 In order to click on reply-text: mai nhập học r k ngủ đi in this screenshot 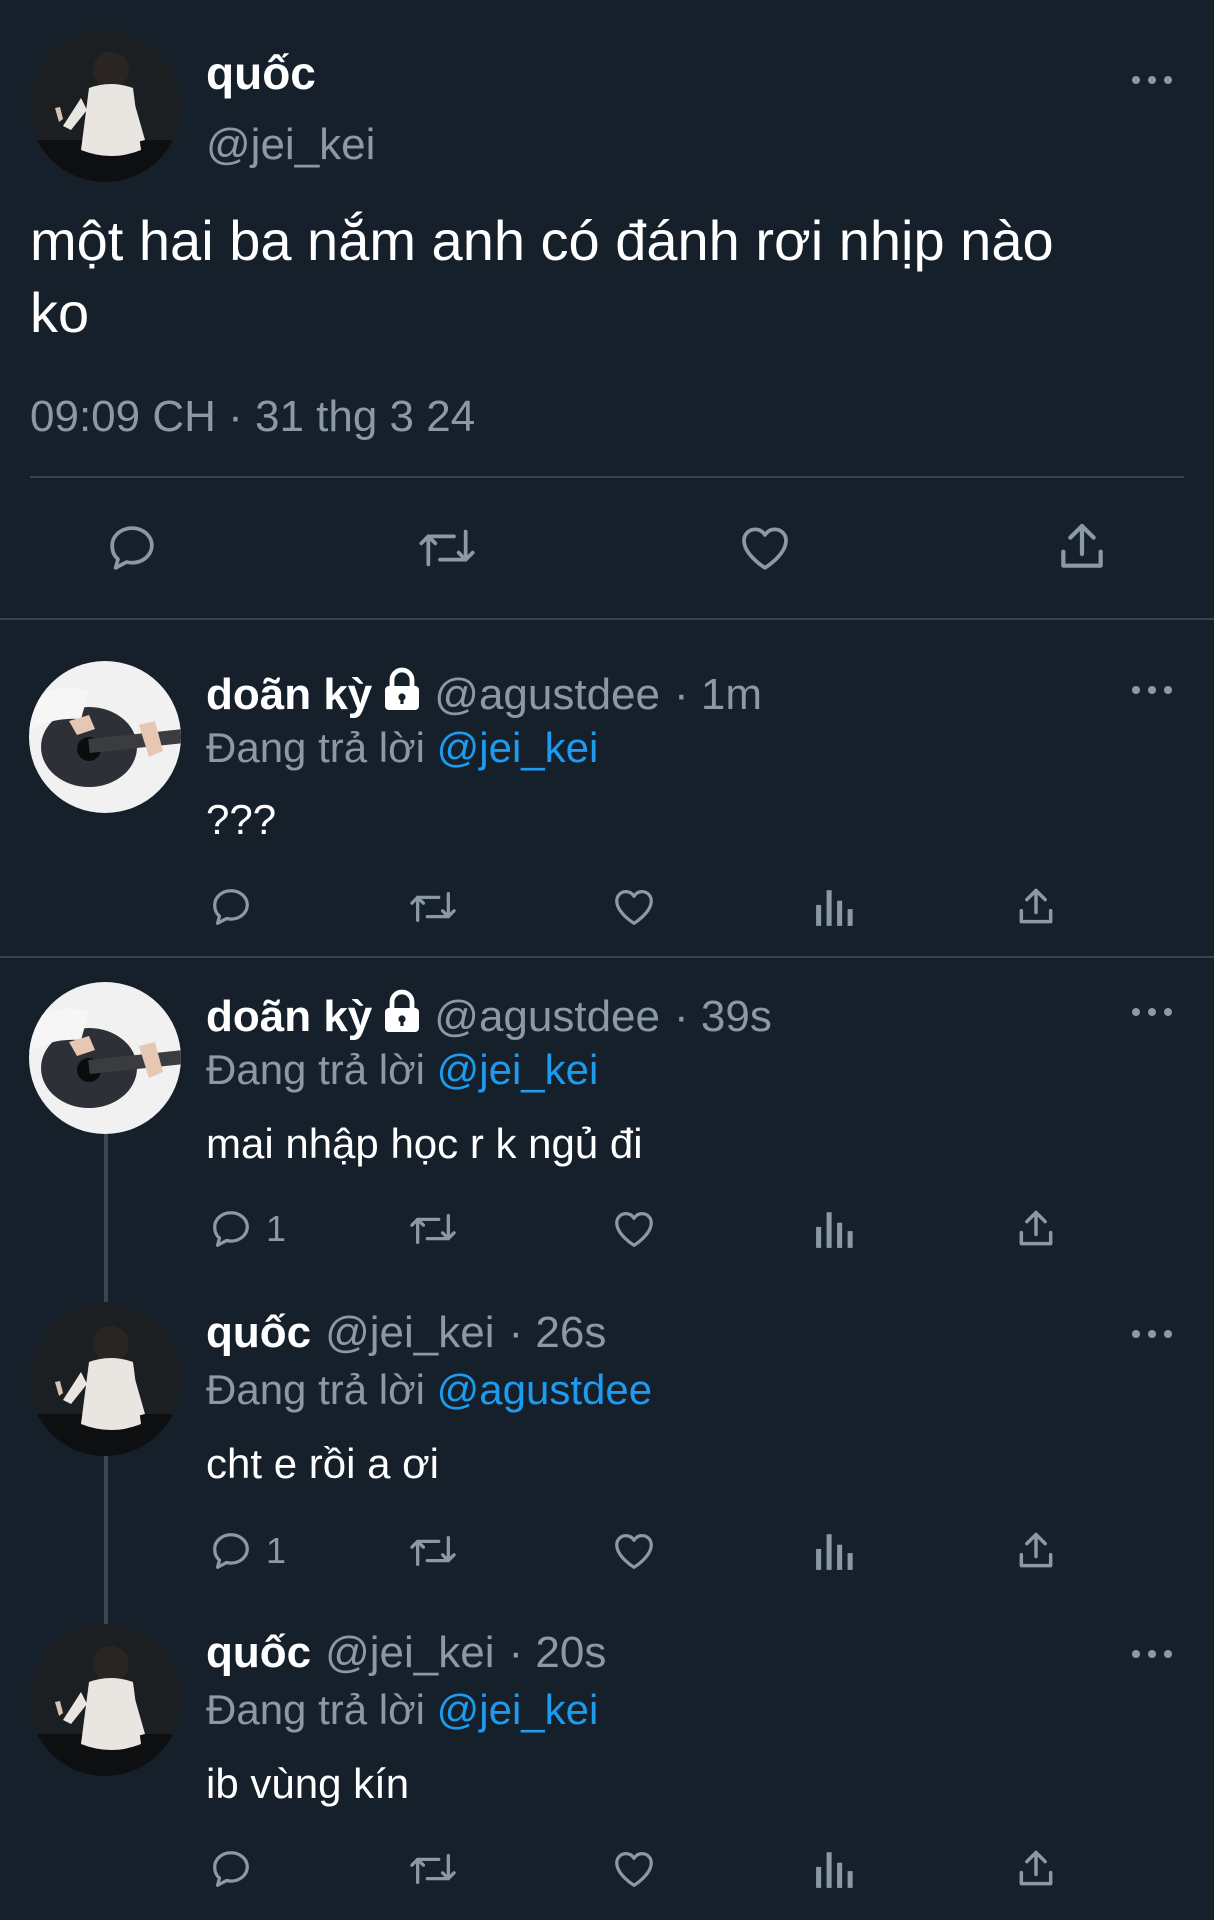, I will do `click(424, 1143)`.